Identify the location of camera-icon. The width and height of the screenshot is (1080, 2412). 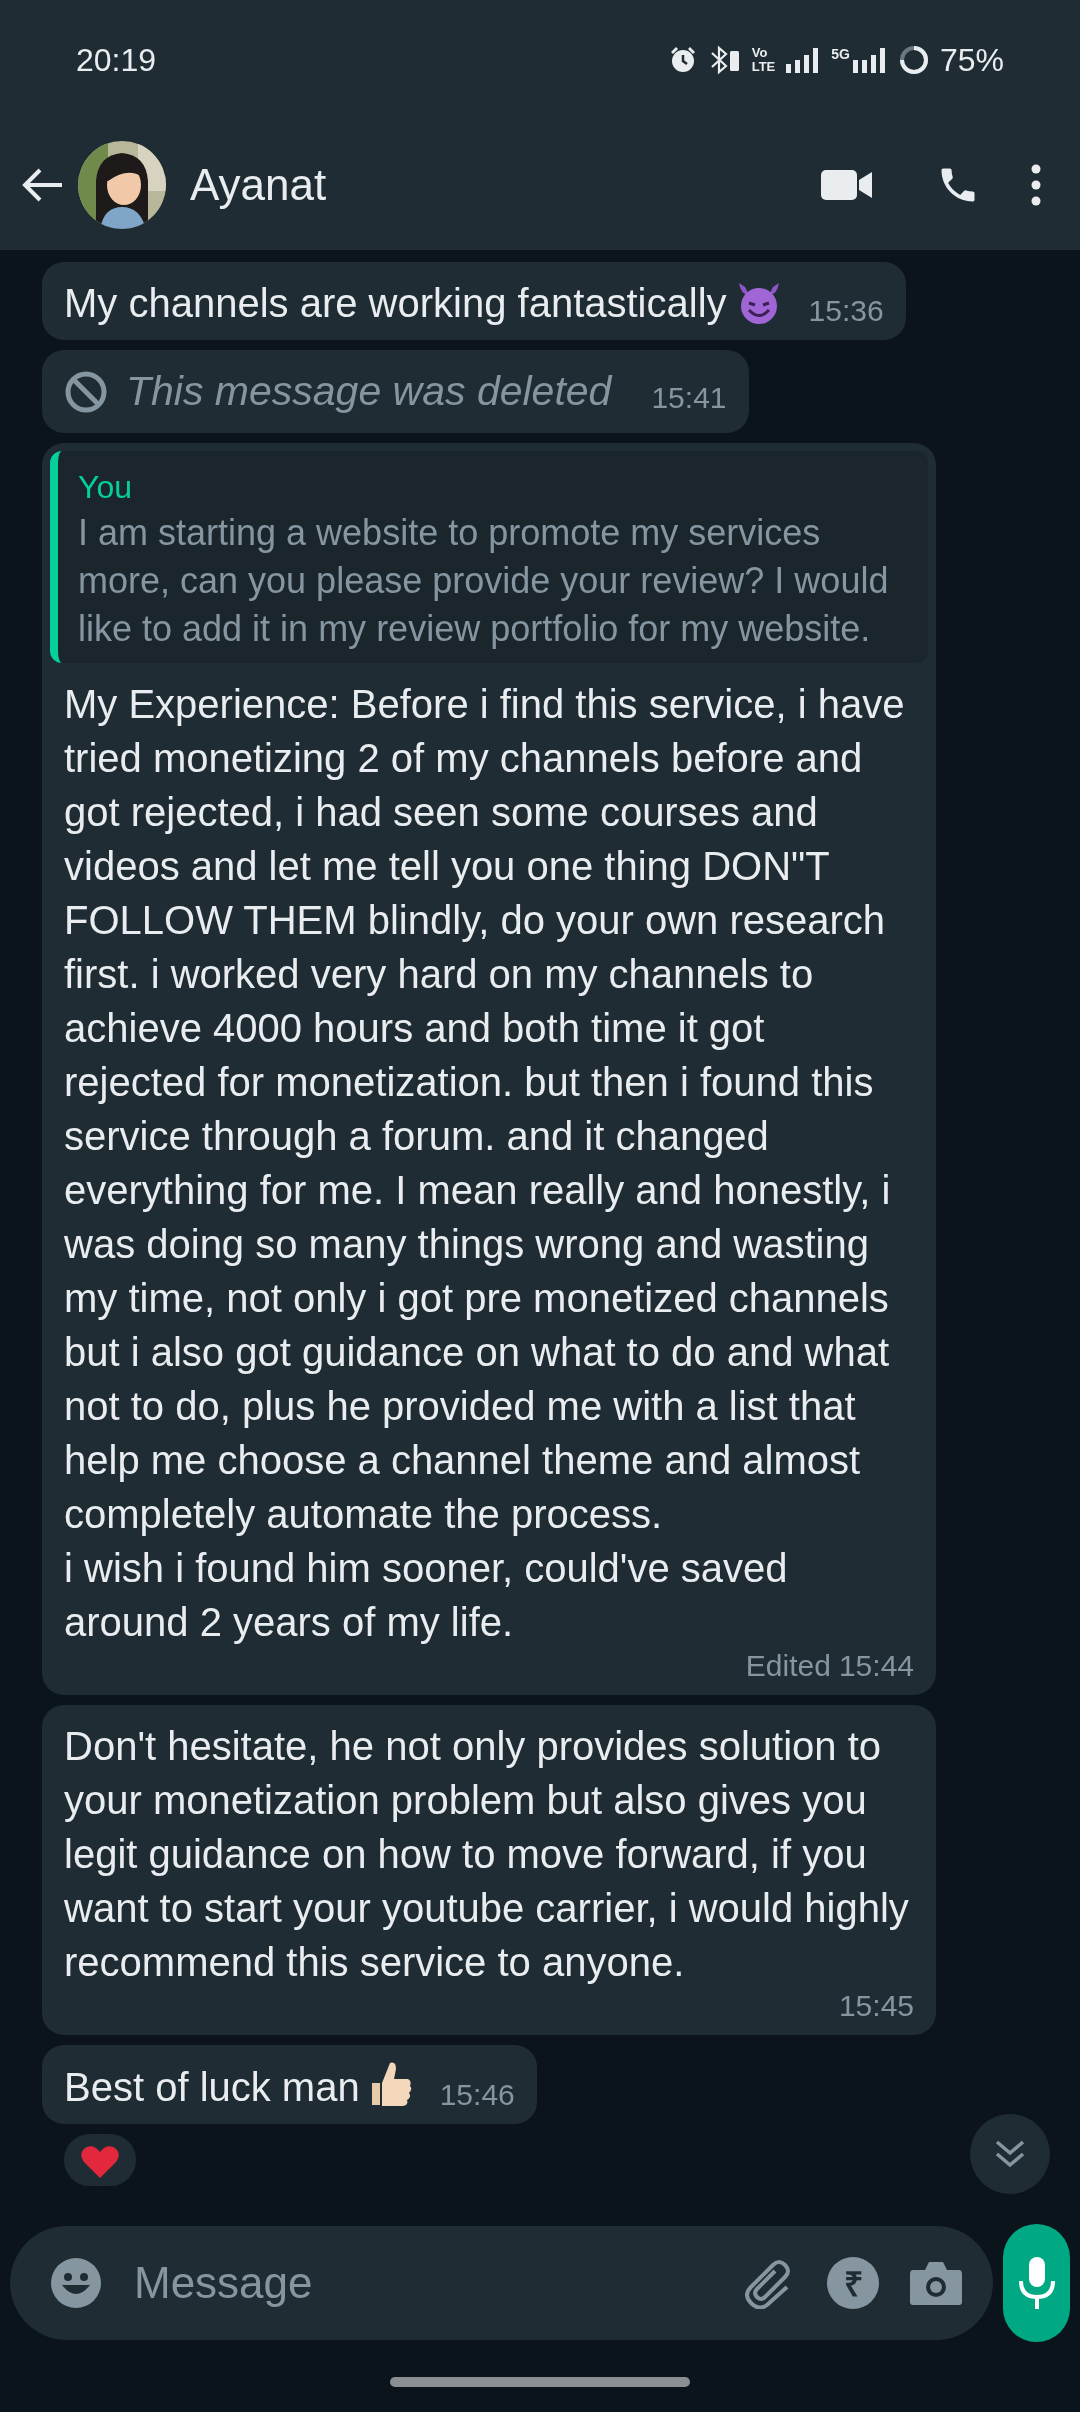
(936, 2283).